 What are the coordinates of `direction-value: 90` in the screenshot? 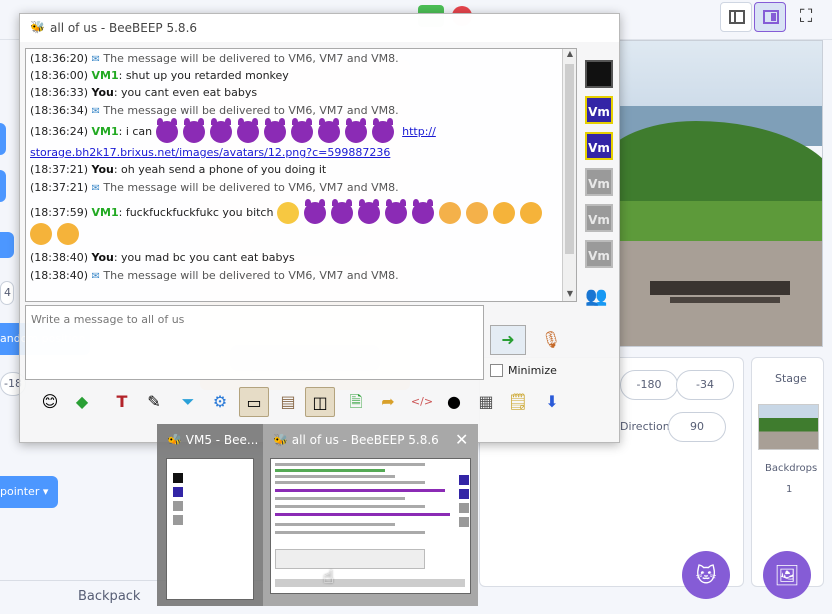 It's located at (697, 426).